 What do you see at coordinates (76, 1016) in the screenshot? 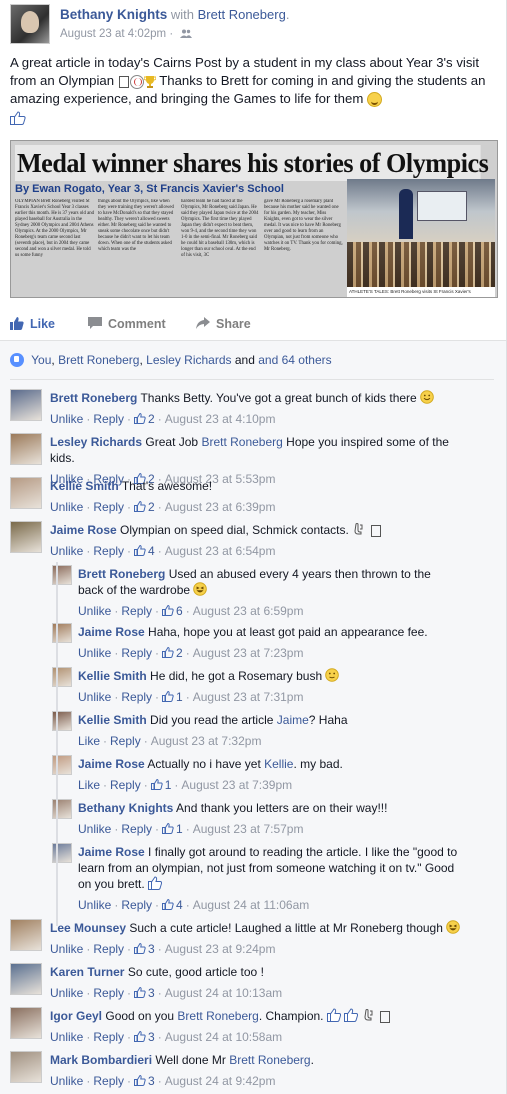
I see `commenter-name: Igor Geyl` at bounding box center [76, 1016].